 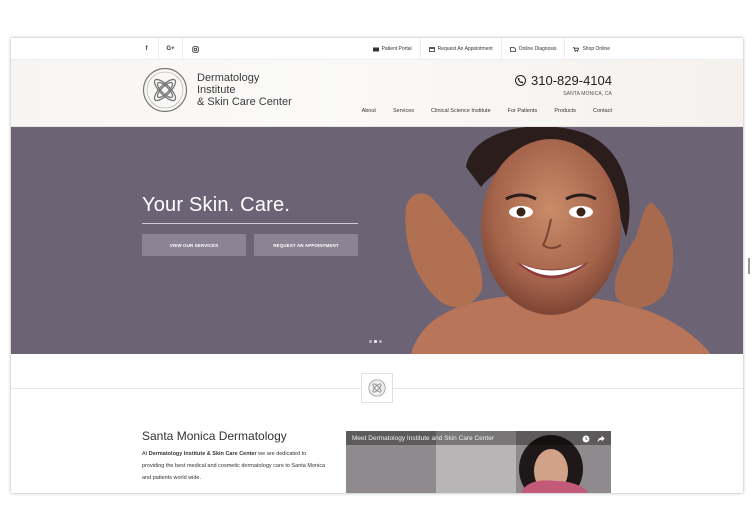 I want to click on online-diagnosis-link: Online Diagnosis, so click(x=532, y=49).